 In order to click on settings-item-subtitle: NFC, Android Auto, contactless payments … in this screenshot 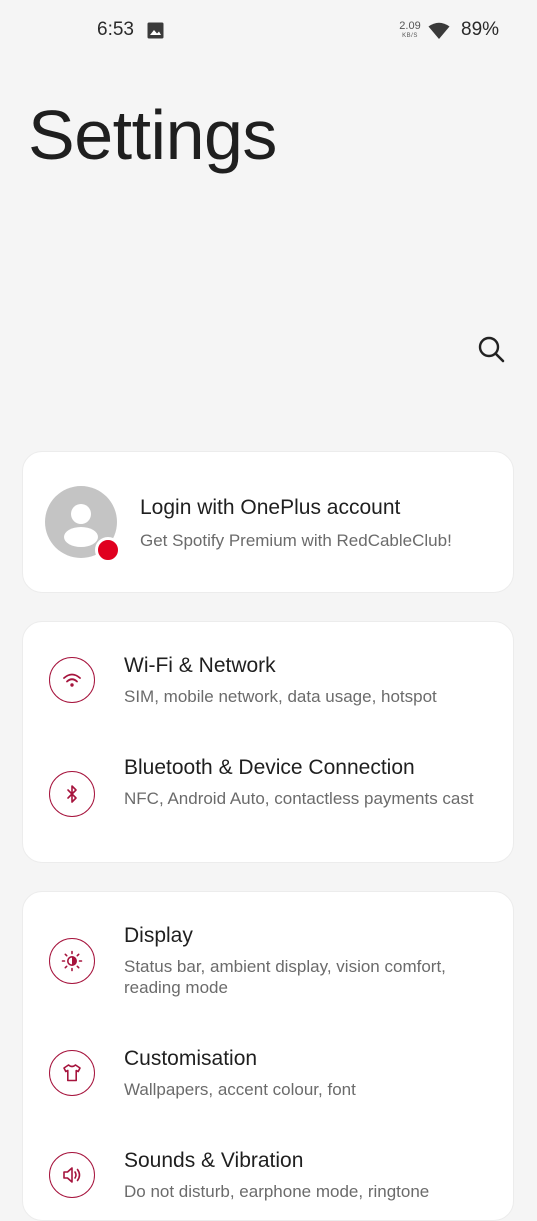, I will do `click(299, 798)`.